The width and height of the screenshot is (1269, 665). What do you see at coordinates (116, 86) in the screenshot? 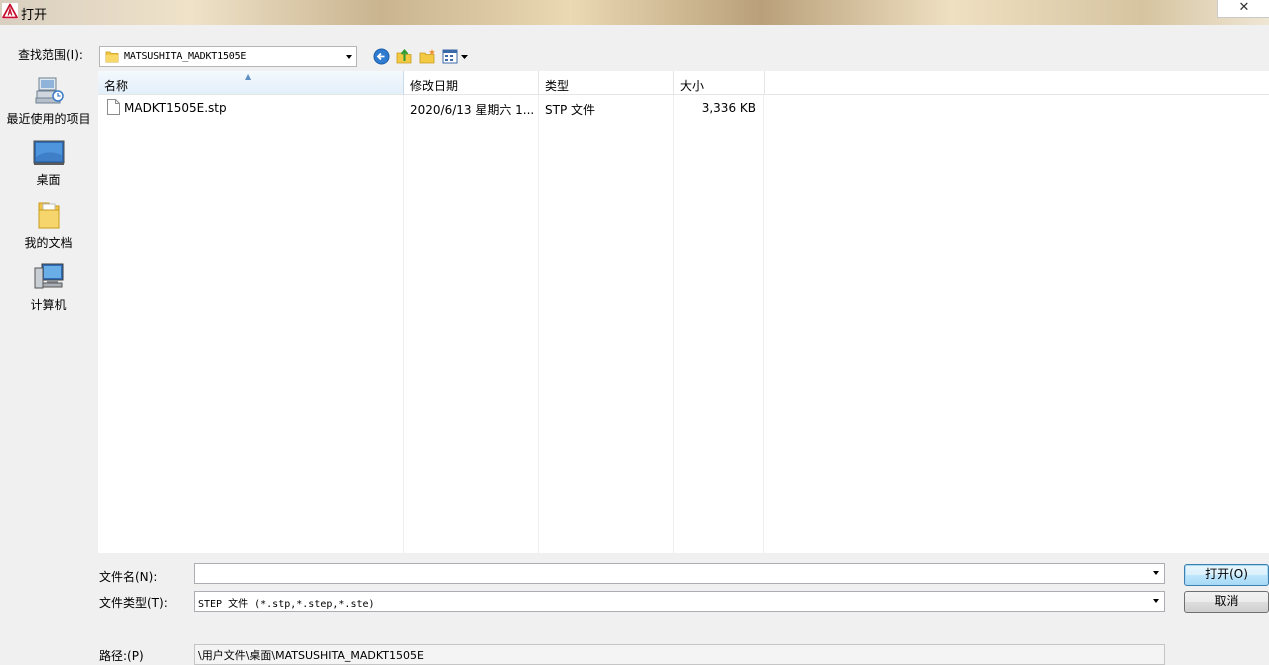
I see `column-name-label: 名称` at bounding box center [116, 86].